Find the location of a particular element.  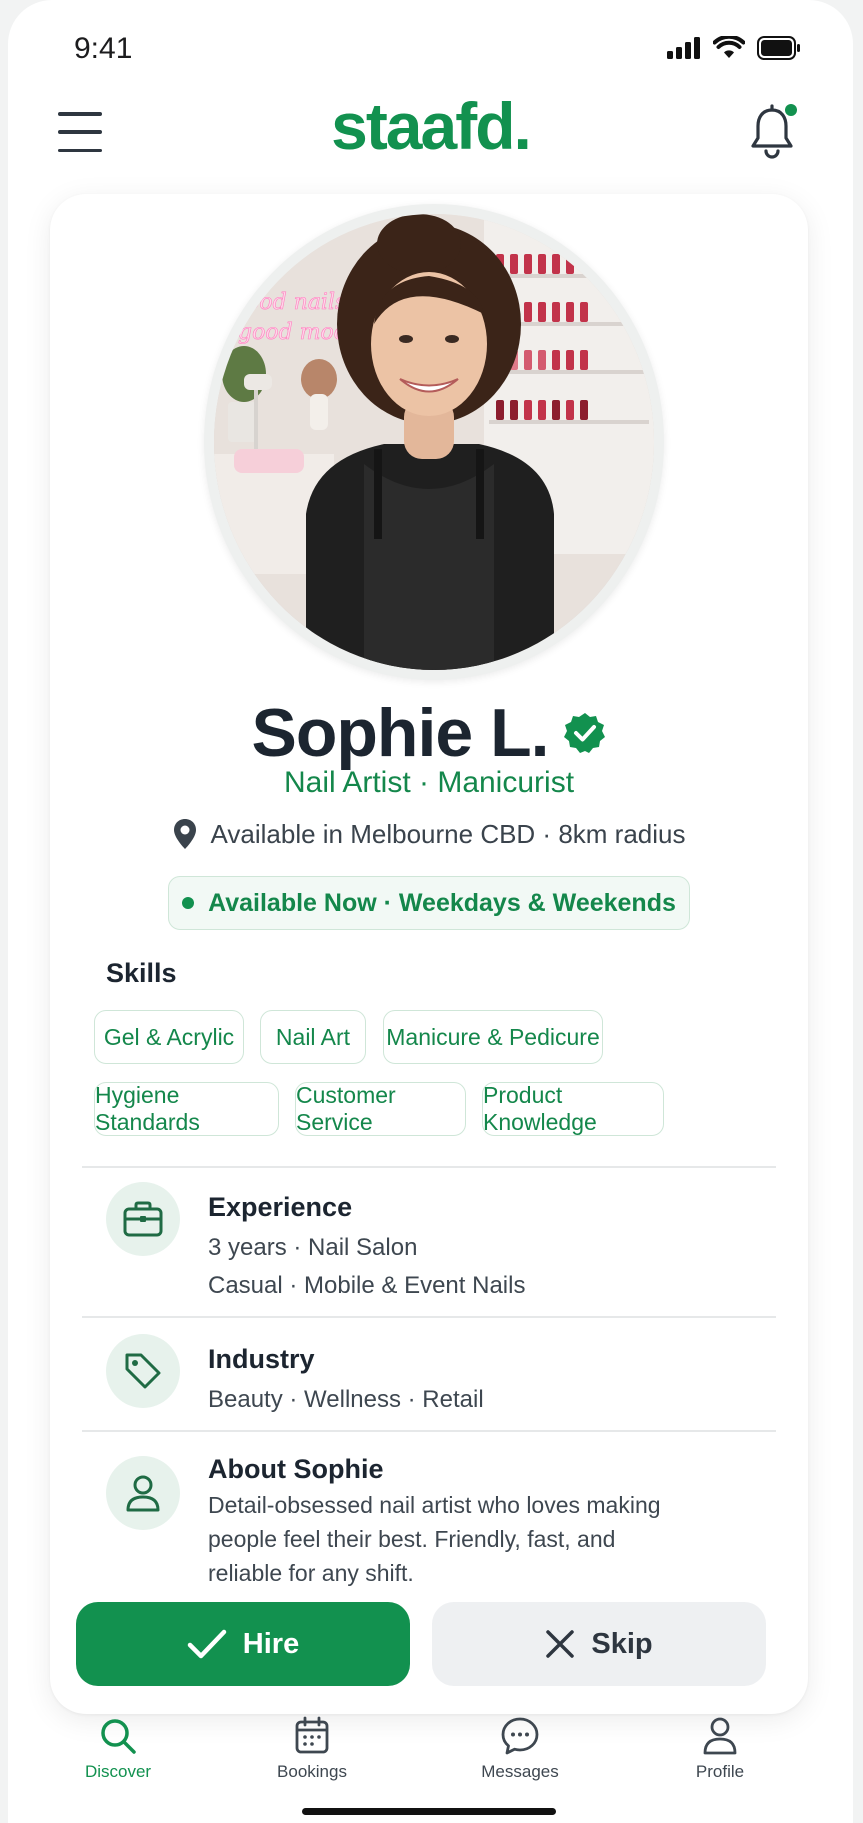

status-icons is located at coordinates (734, 48).